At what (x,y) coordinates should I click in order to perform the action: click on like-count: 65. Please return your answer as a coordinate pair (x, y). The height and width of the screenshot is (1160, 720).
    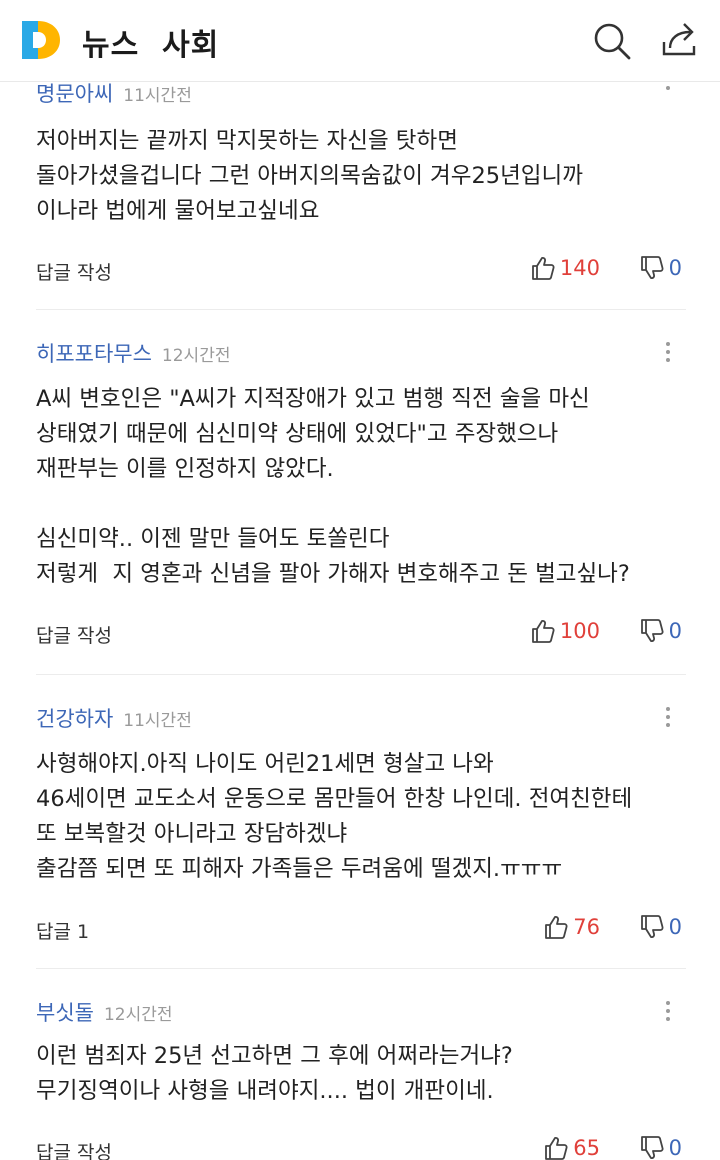
    Looking at the image, I should click on (586, 1148).